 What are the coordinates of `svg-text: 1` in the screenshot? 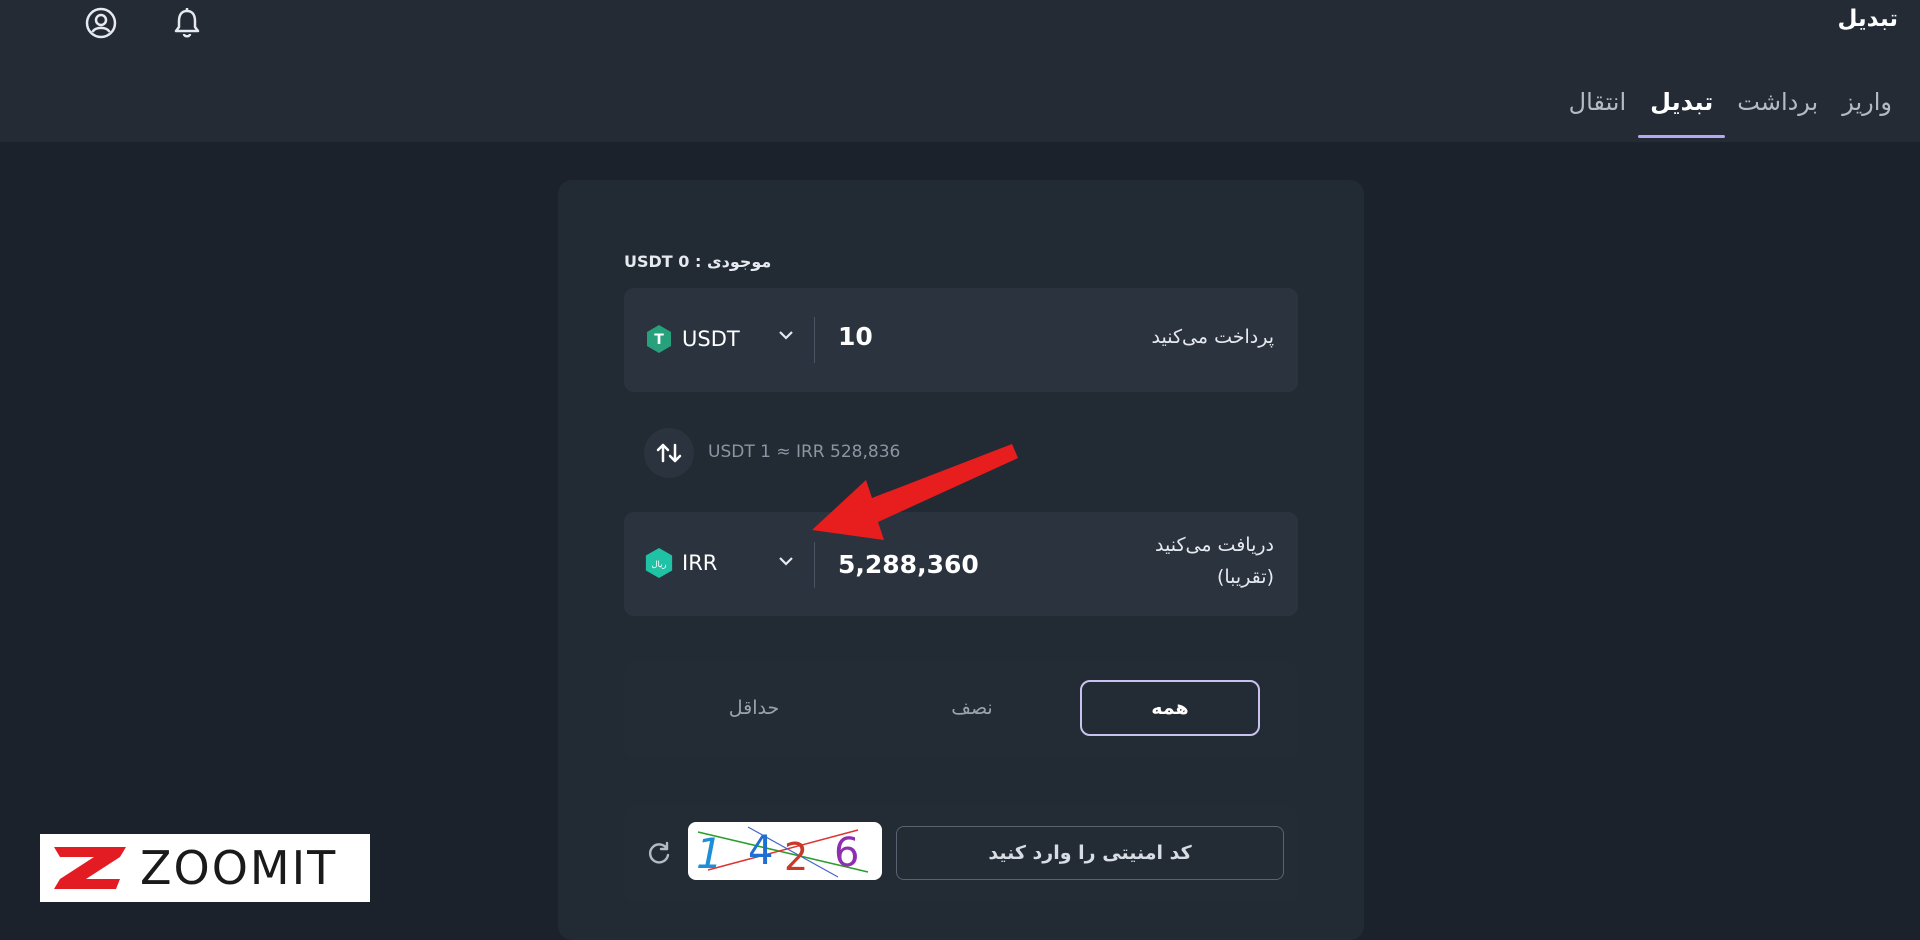 It's located at (709, 853).